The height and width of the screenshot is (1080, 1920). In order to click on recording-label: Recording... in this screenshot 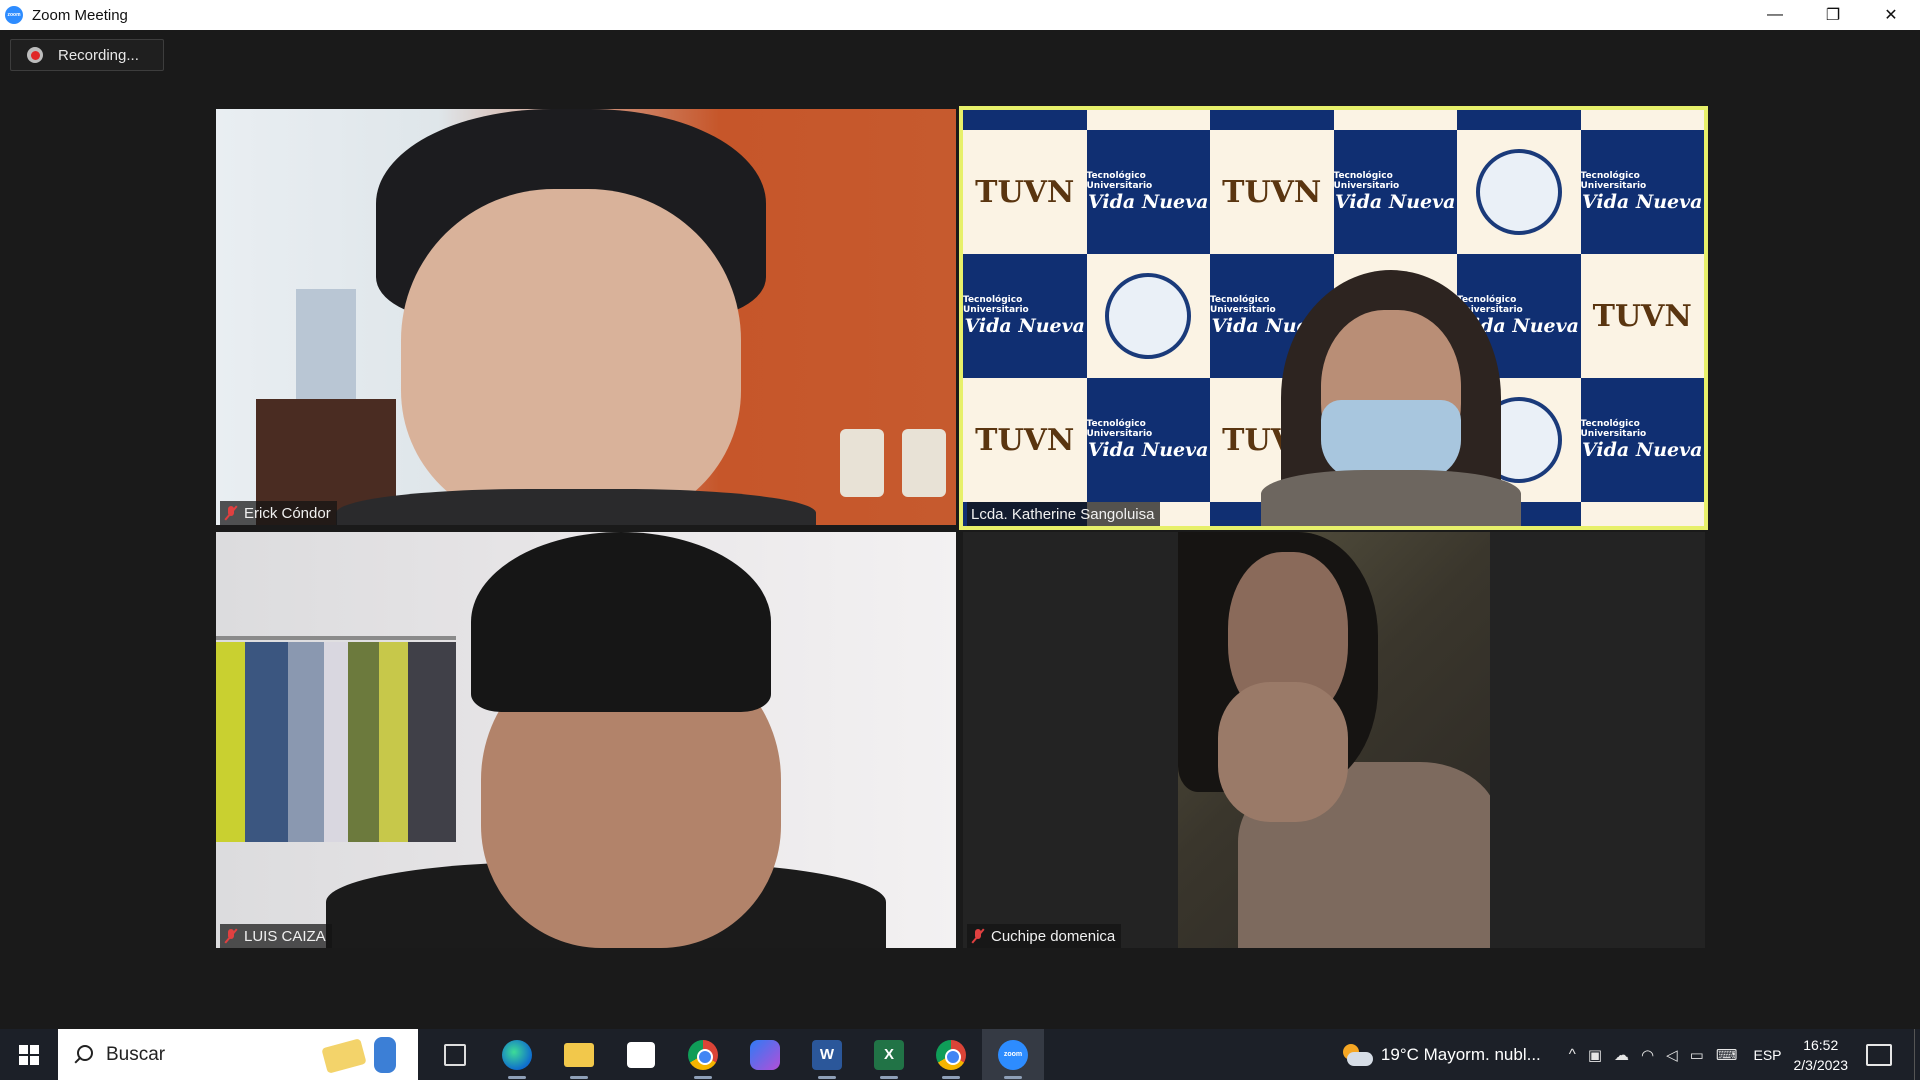, I will do `click(98, 55)`.